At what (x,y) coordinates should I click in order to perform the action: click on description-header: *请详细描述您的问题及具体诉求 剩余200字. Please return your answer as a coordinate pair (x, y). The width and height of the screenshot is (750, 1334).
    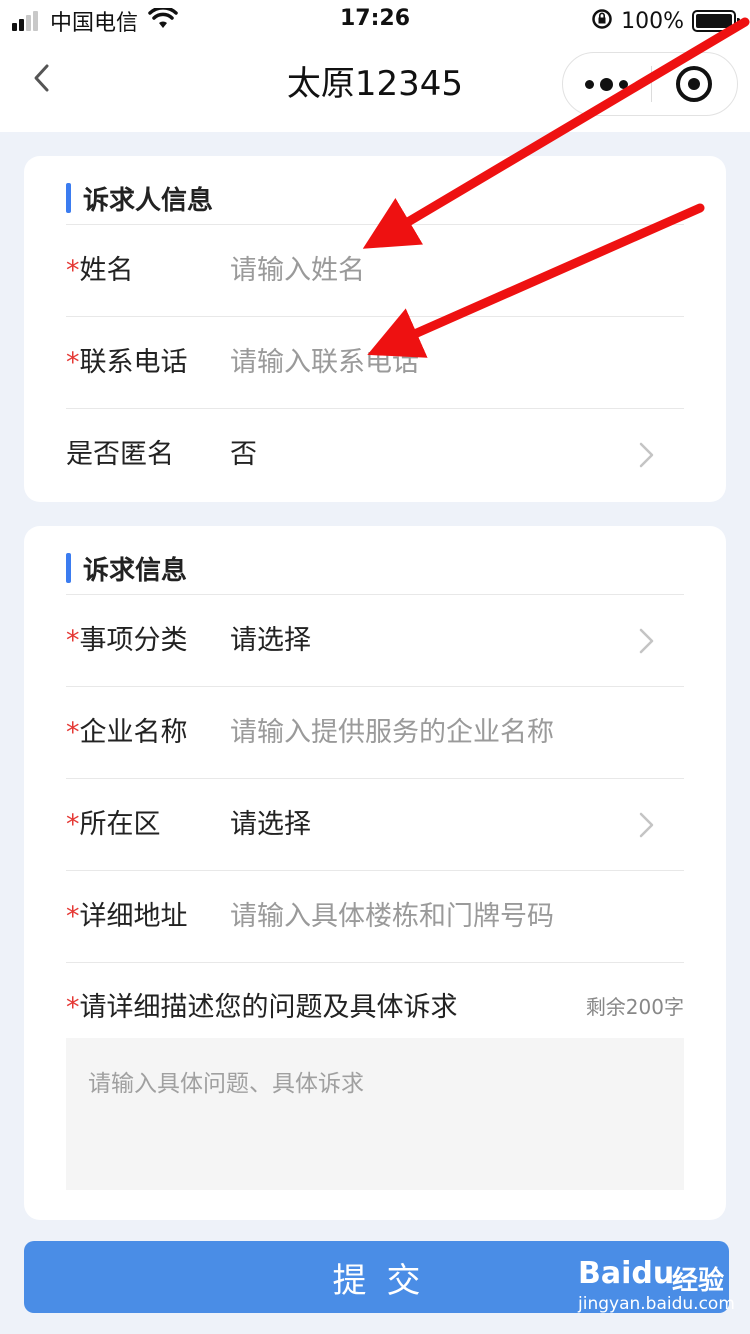
    Looking at the image, I should click on (375, 1002).